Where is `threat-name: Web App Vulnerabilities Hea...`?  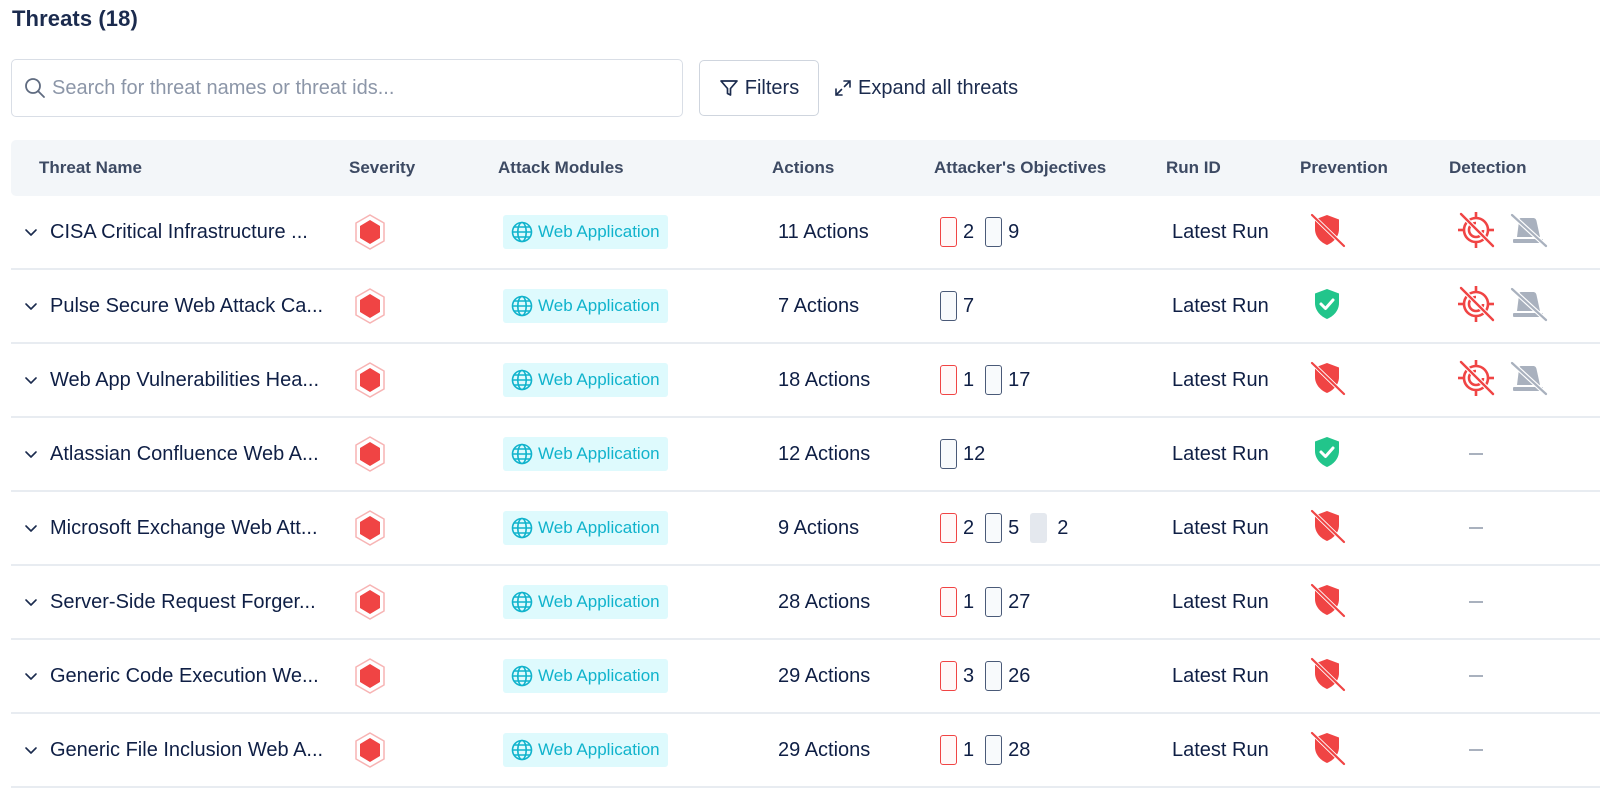
threat-name: Web App Vulnerabilities Hea... is located at coordinates (184, 380).